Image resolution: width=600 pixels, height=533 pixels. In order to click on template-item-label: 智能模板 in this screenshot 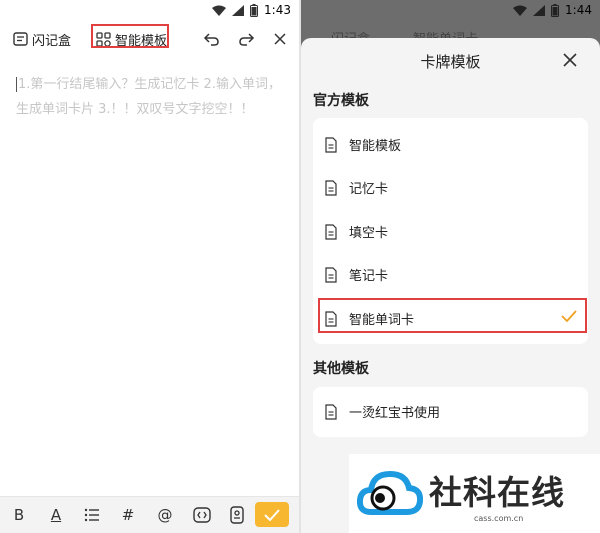, I will do `click(375, 146)`.